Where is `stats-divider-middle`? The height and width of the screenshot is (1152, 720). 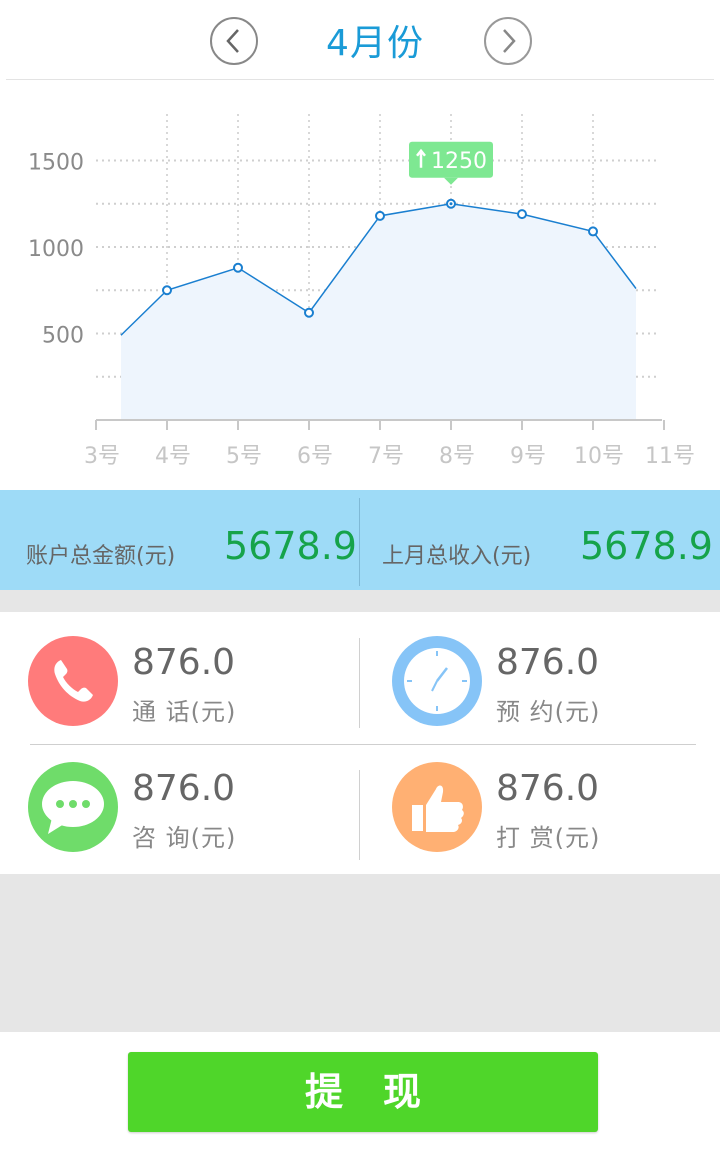
stats-divider-middle is located at coordinates (363, 744).